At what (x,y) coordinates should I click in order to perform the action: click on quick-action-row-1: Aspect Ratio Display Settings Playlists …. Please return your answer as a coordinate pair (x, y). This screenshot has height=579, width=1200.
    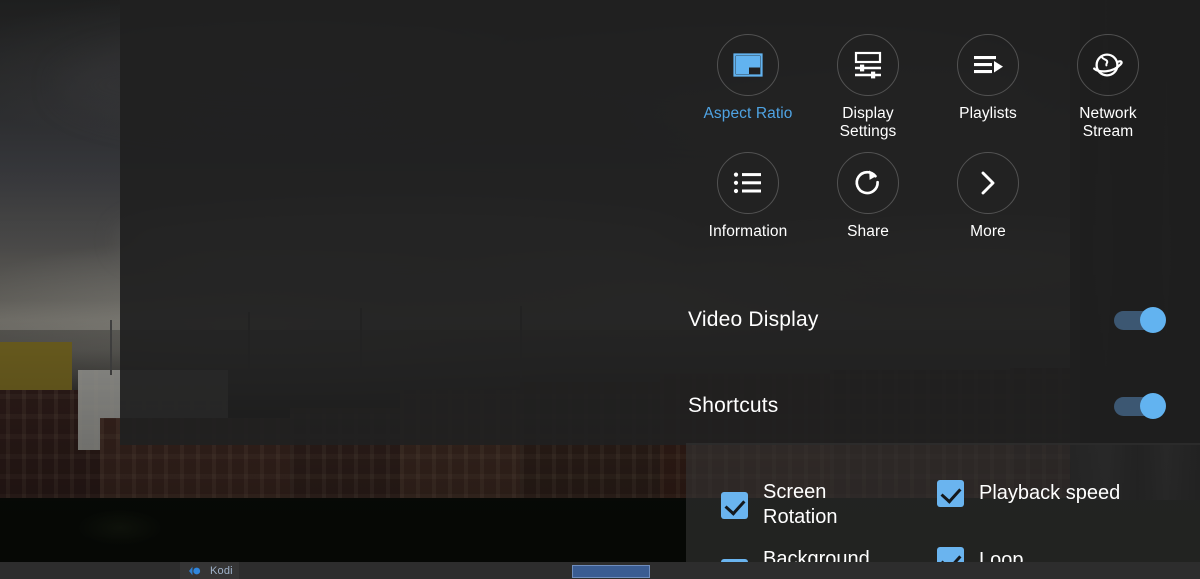
    Looking at the image, I should click on (944, 87).